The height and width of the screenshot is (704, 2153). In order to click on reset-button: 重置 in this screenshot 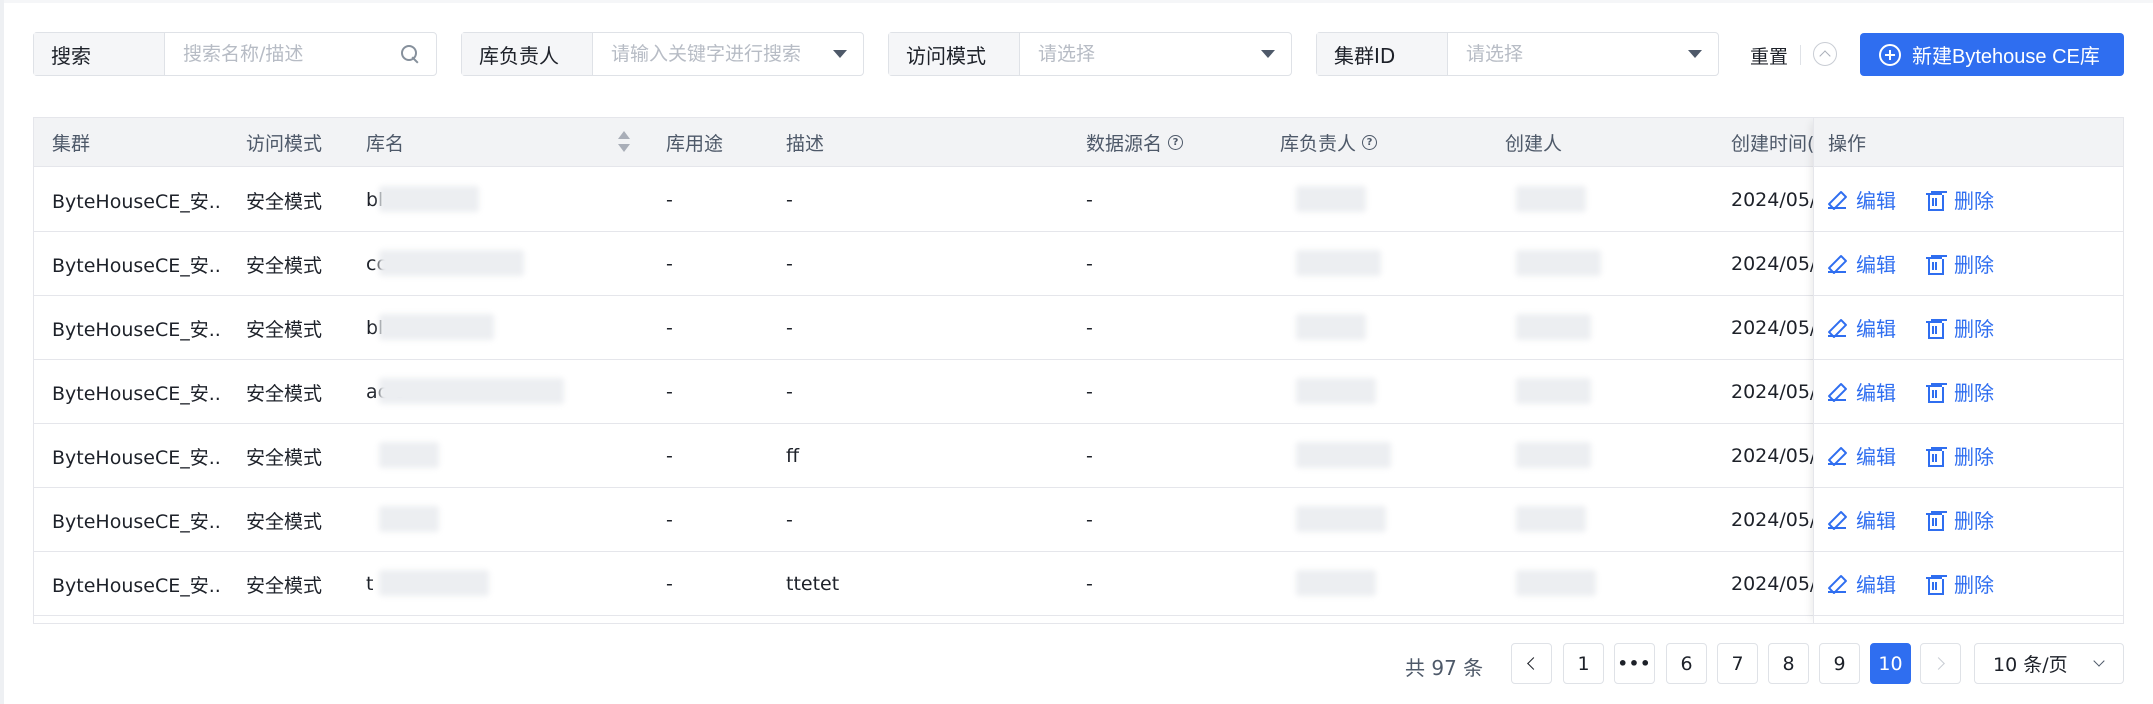, I will do `click(1769, 55)`.